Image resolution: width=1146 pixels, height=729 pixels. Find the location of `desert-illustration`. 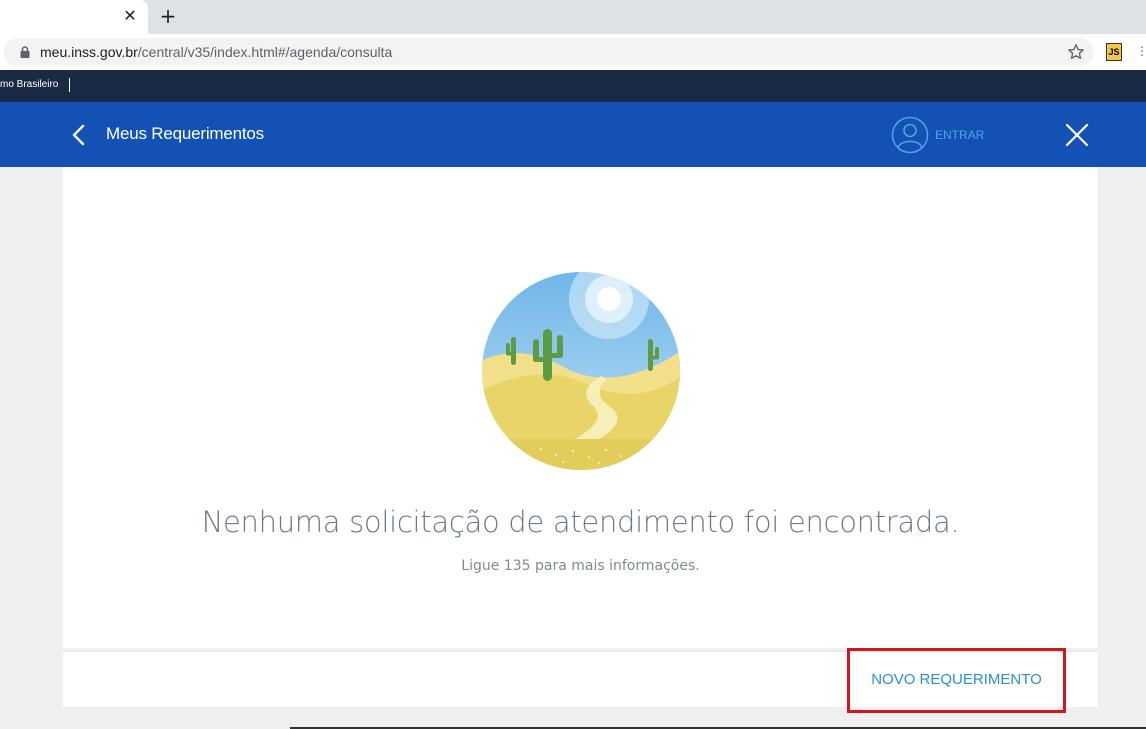

desert-illustration is located at coordinates (581, 371).